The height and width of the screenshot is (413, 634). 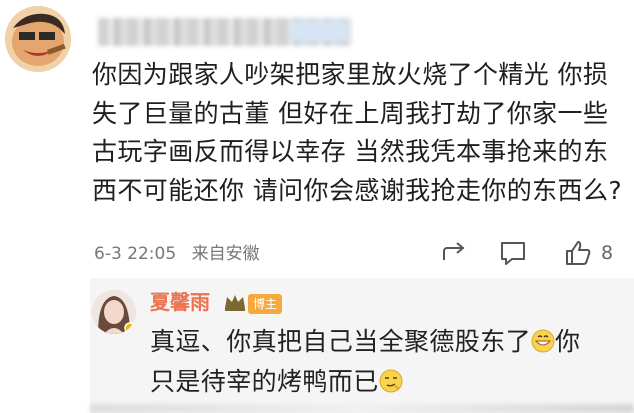 I want to click on grin-emoji, so click(x=543, y=341).